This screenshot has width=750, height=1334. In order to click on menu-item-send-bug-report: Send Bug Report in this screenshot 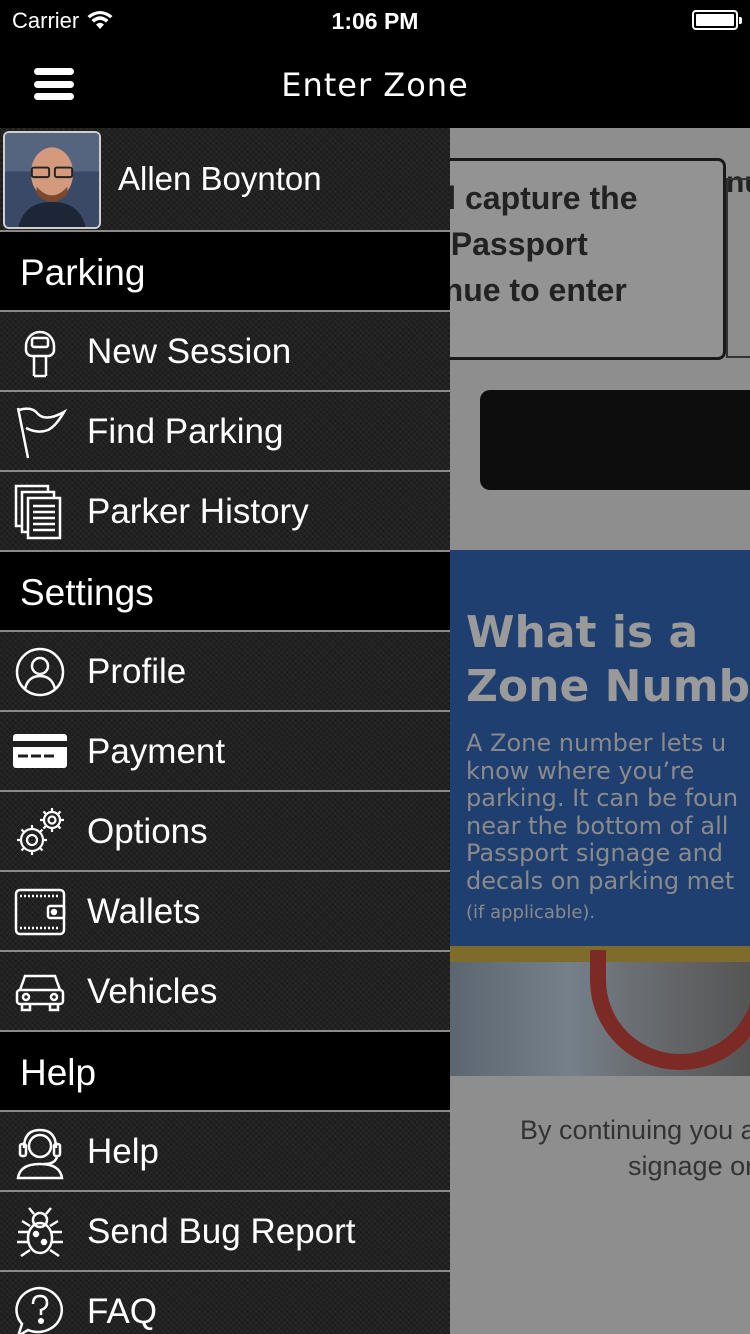, I will do `click(225, 1232)`.